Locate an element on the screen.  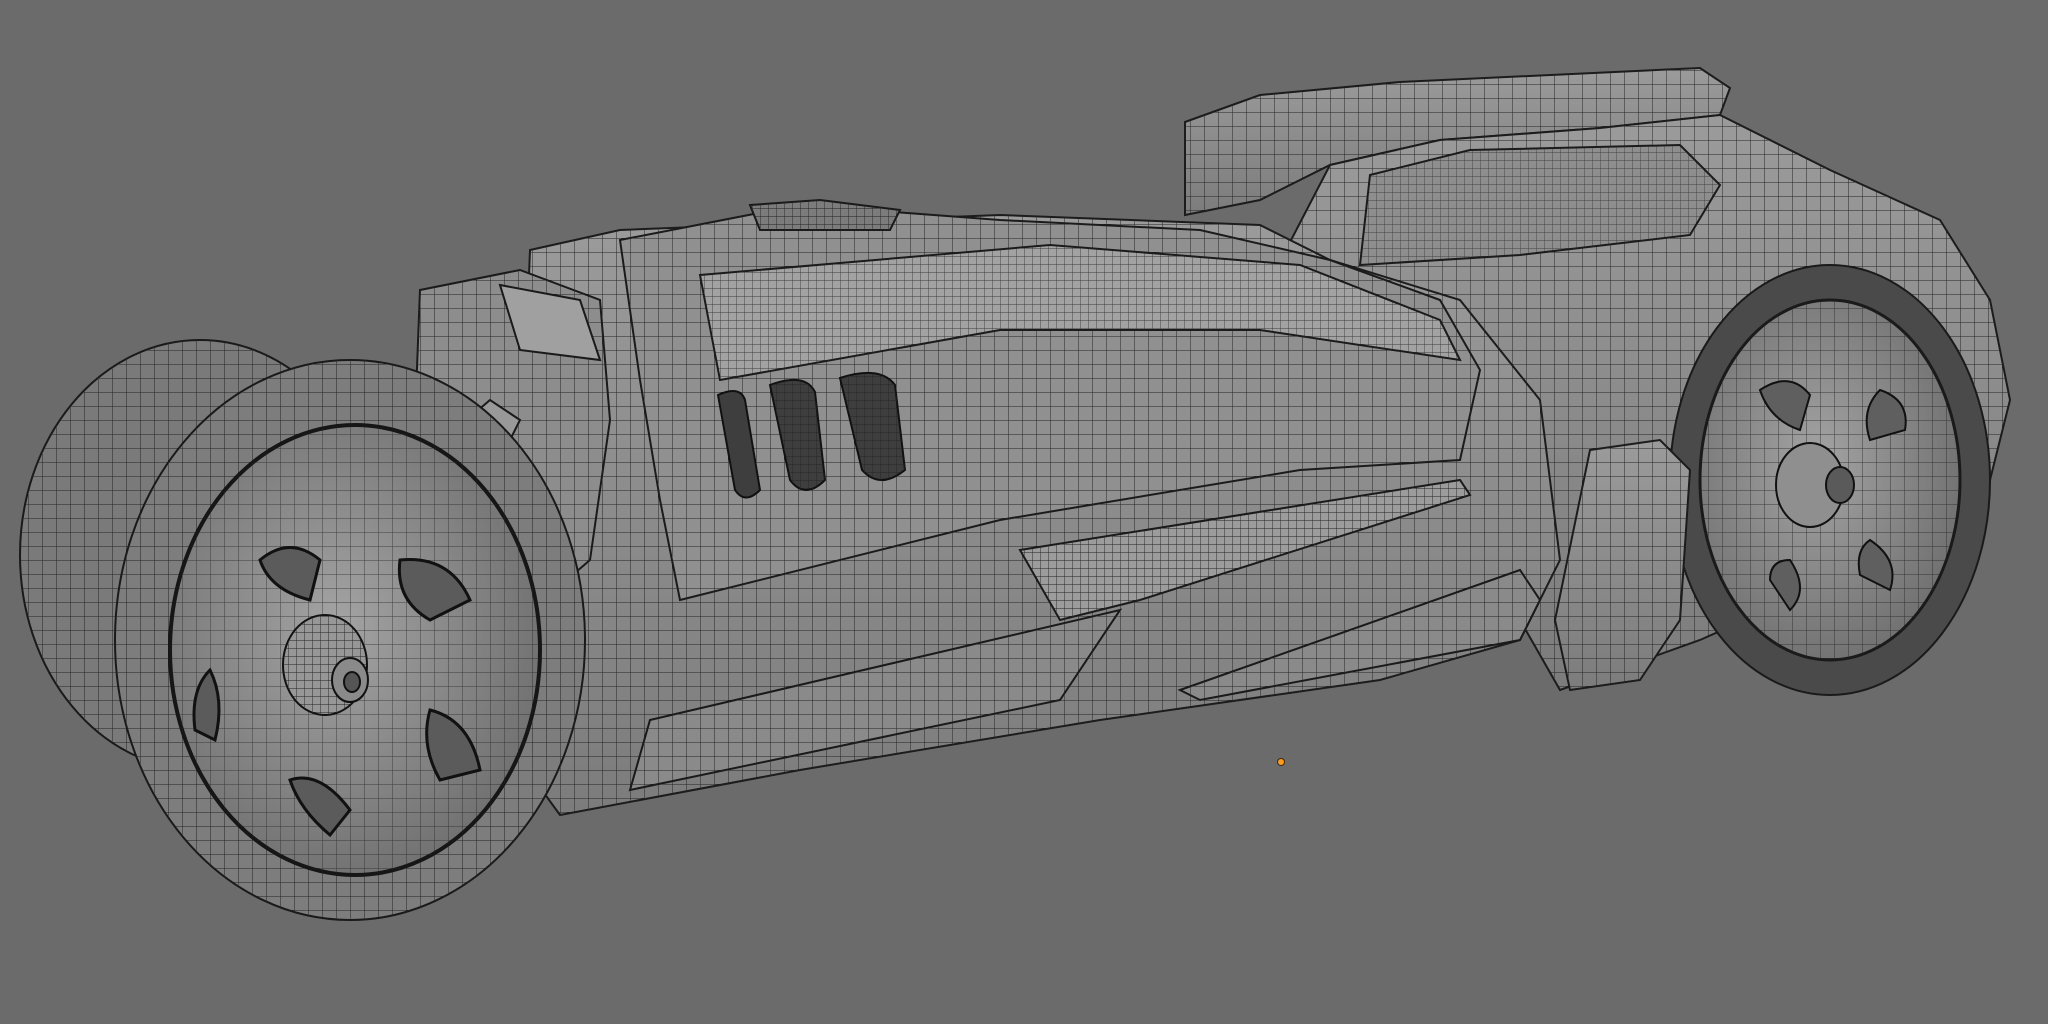
front-wheel is located at coordinates (350, 640).